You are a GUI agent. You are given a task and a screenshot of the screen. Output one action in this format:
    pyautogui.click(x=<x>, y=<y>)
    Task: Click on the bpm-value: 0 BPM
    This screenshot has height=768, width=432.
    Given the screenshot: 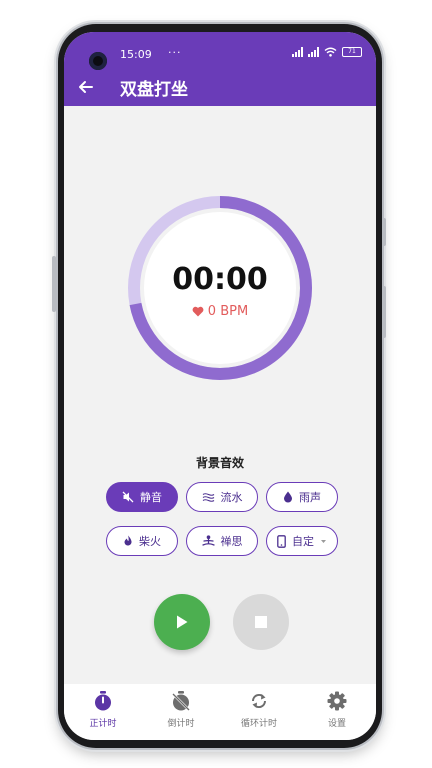 What is the action you would take?
    pyautogui.click(x=228, y=311)
    